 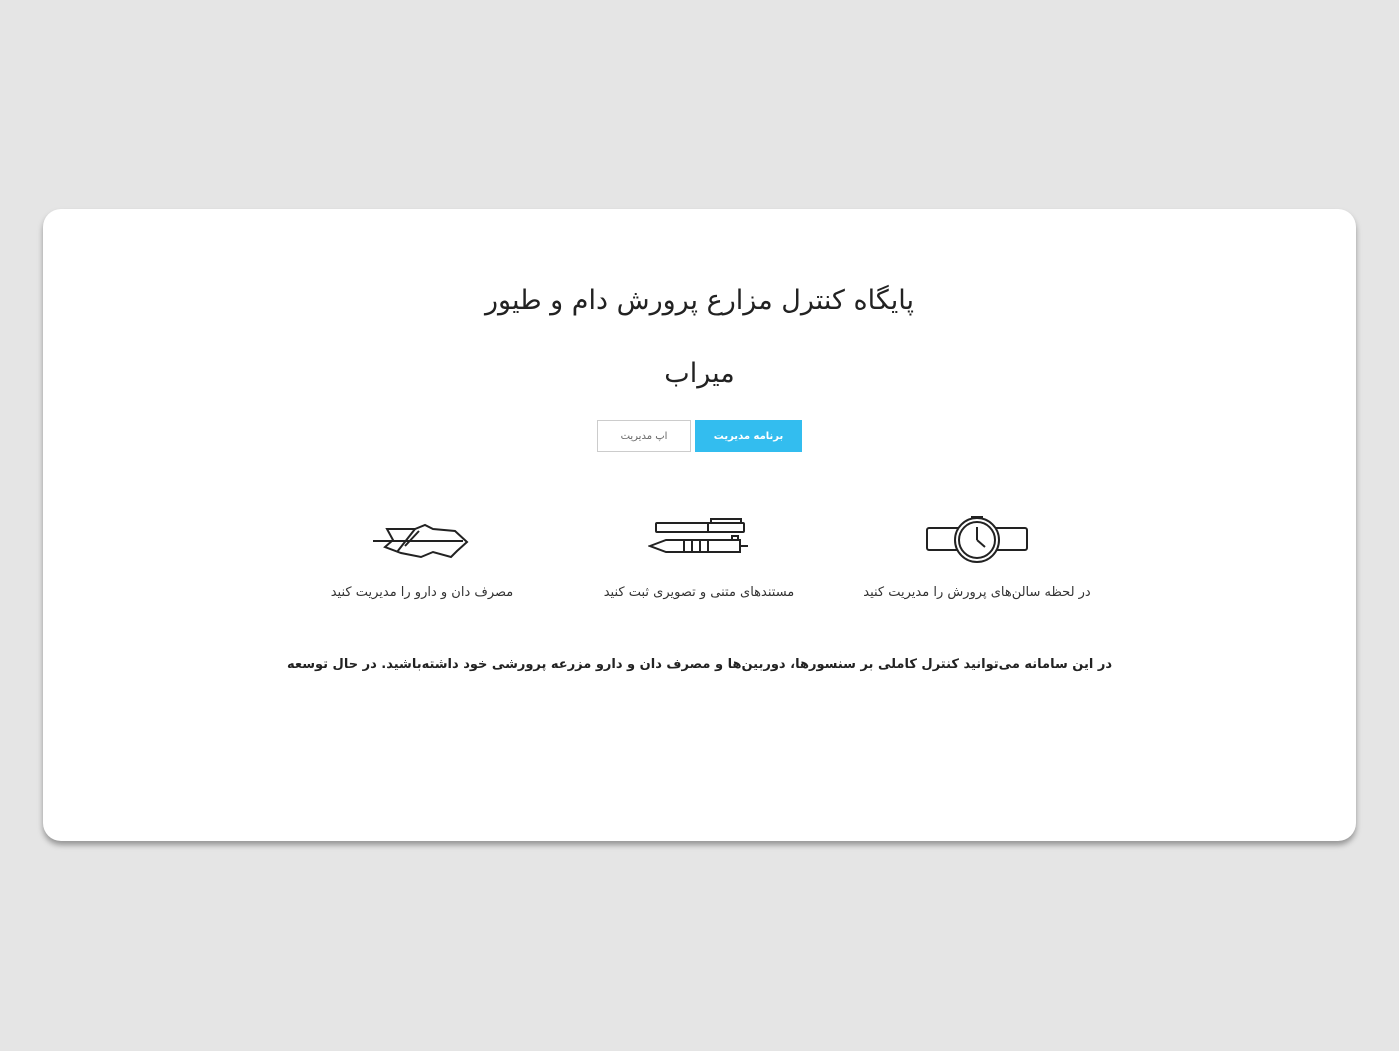 What do you see at coordinates (698, 535) in the screenshot?
I see `pen-pencil-icon` at bounding box center [698, 535].